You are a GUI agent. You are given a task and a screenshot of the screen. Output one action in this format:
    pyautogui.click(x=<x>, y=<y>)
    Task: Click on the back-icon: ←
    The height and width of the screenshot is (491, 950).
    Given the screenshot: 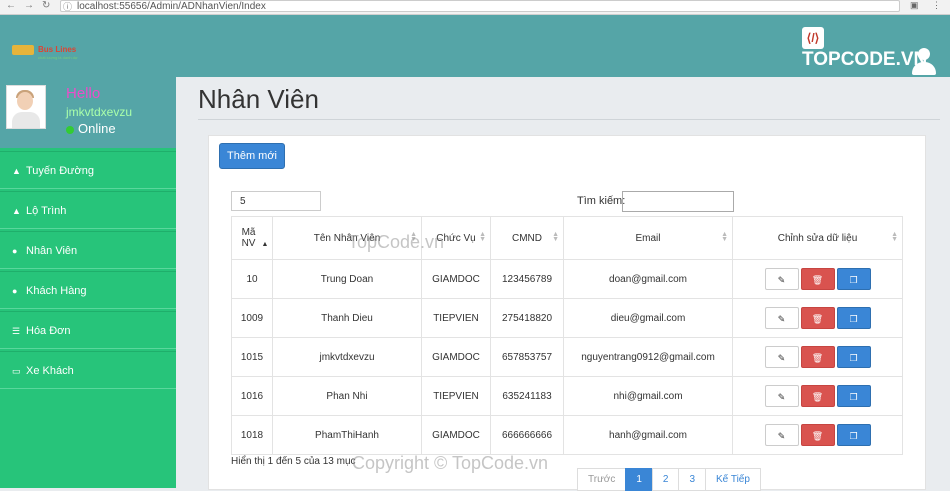 What is the action you would take?
    pyautogui.click(x=11, y=5)
    